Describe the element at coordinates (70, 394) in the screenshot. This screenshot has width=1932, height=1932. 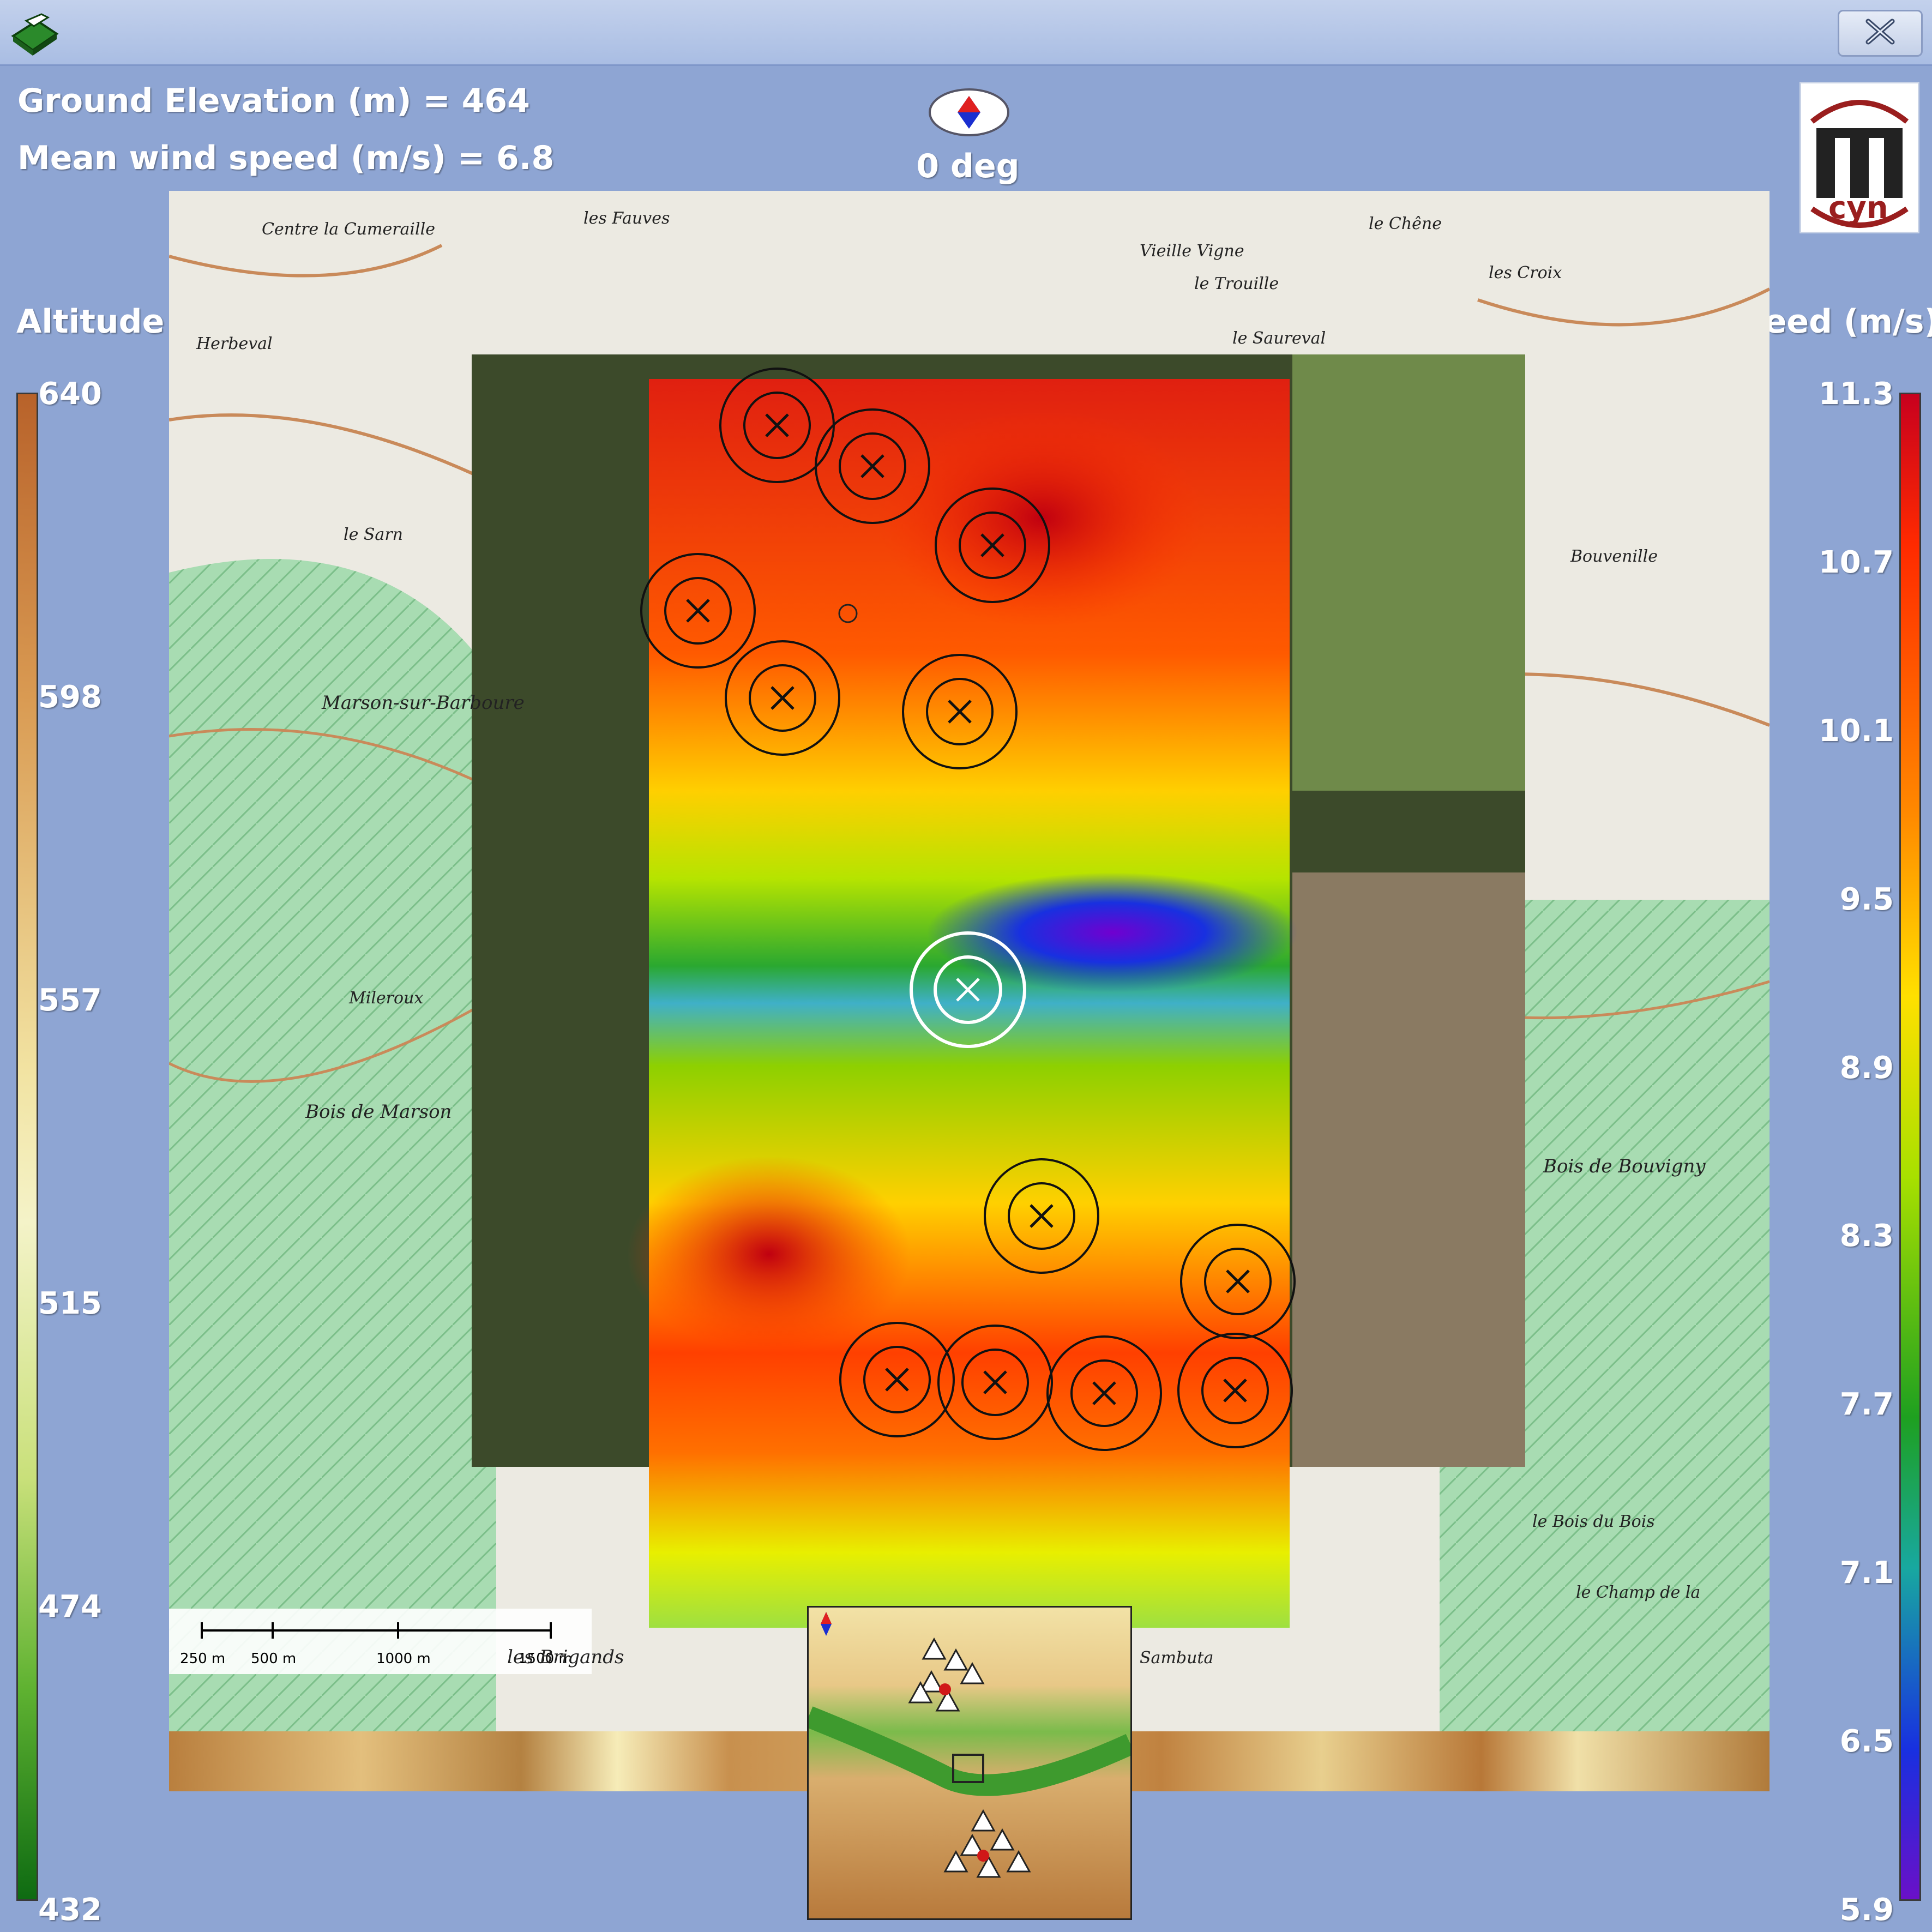
I see `altitude-tick-label: 640` at that location.